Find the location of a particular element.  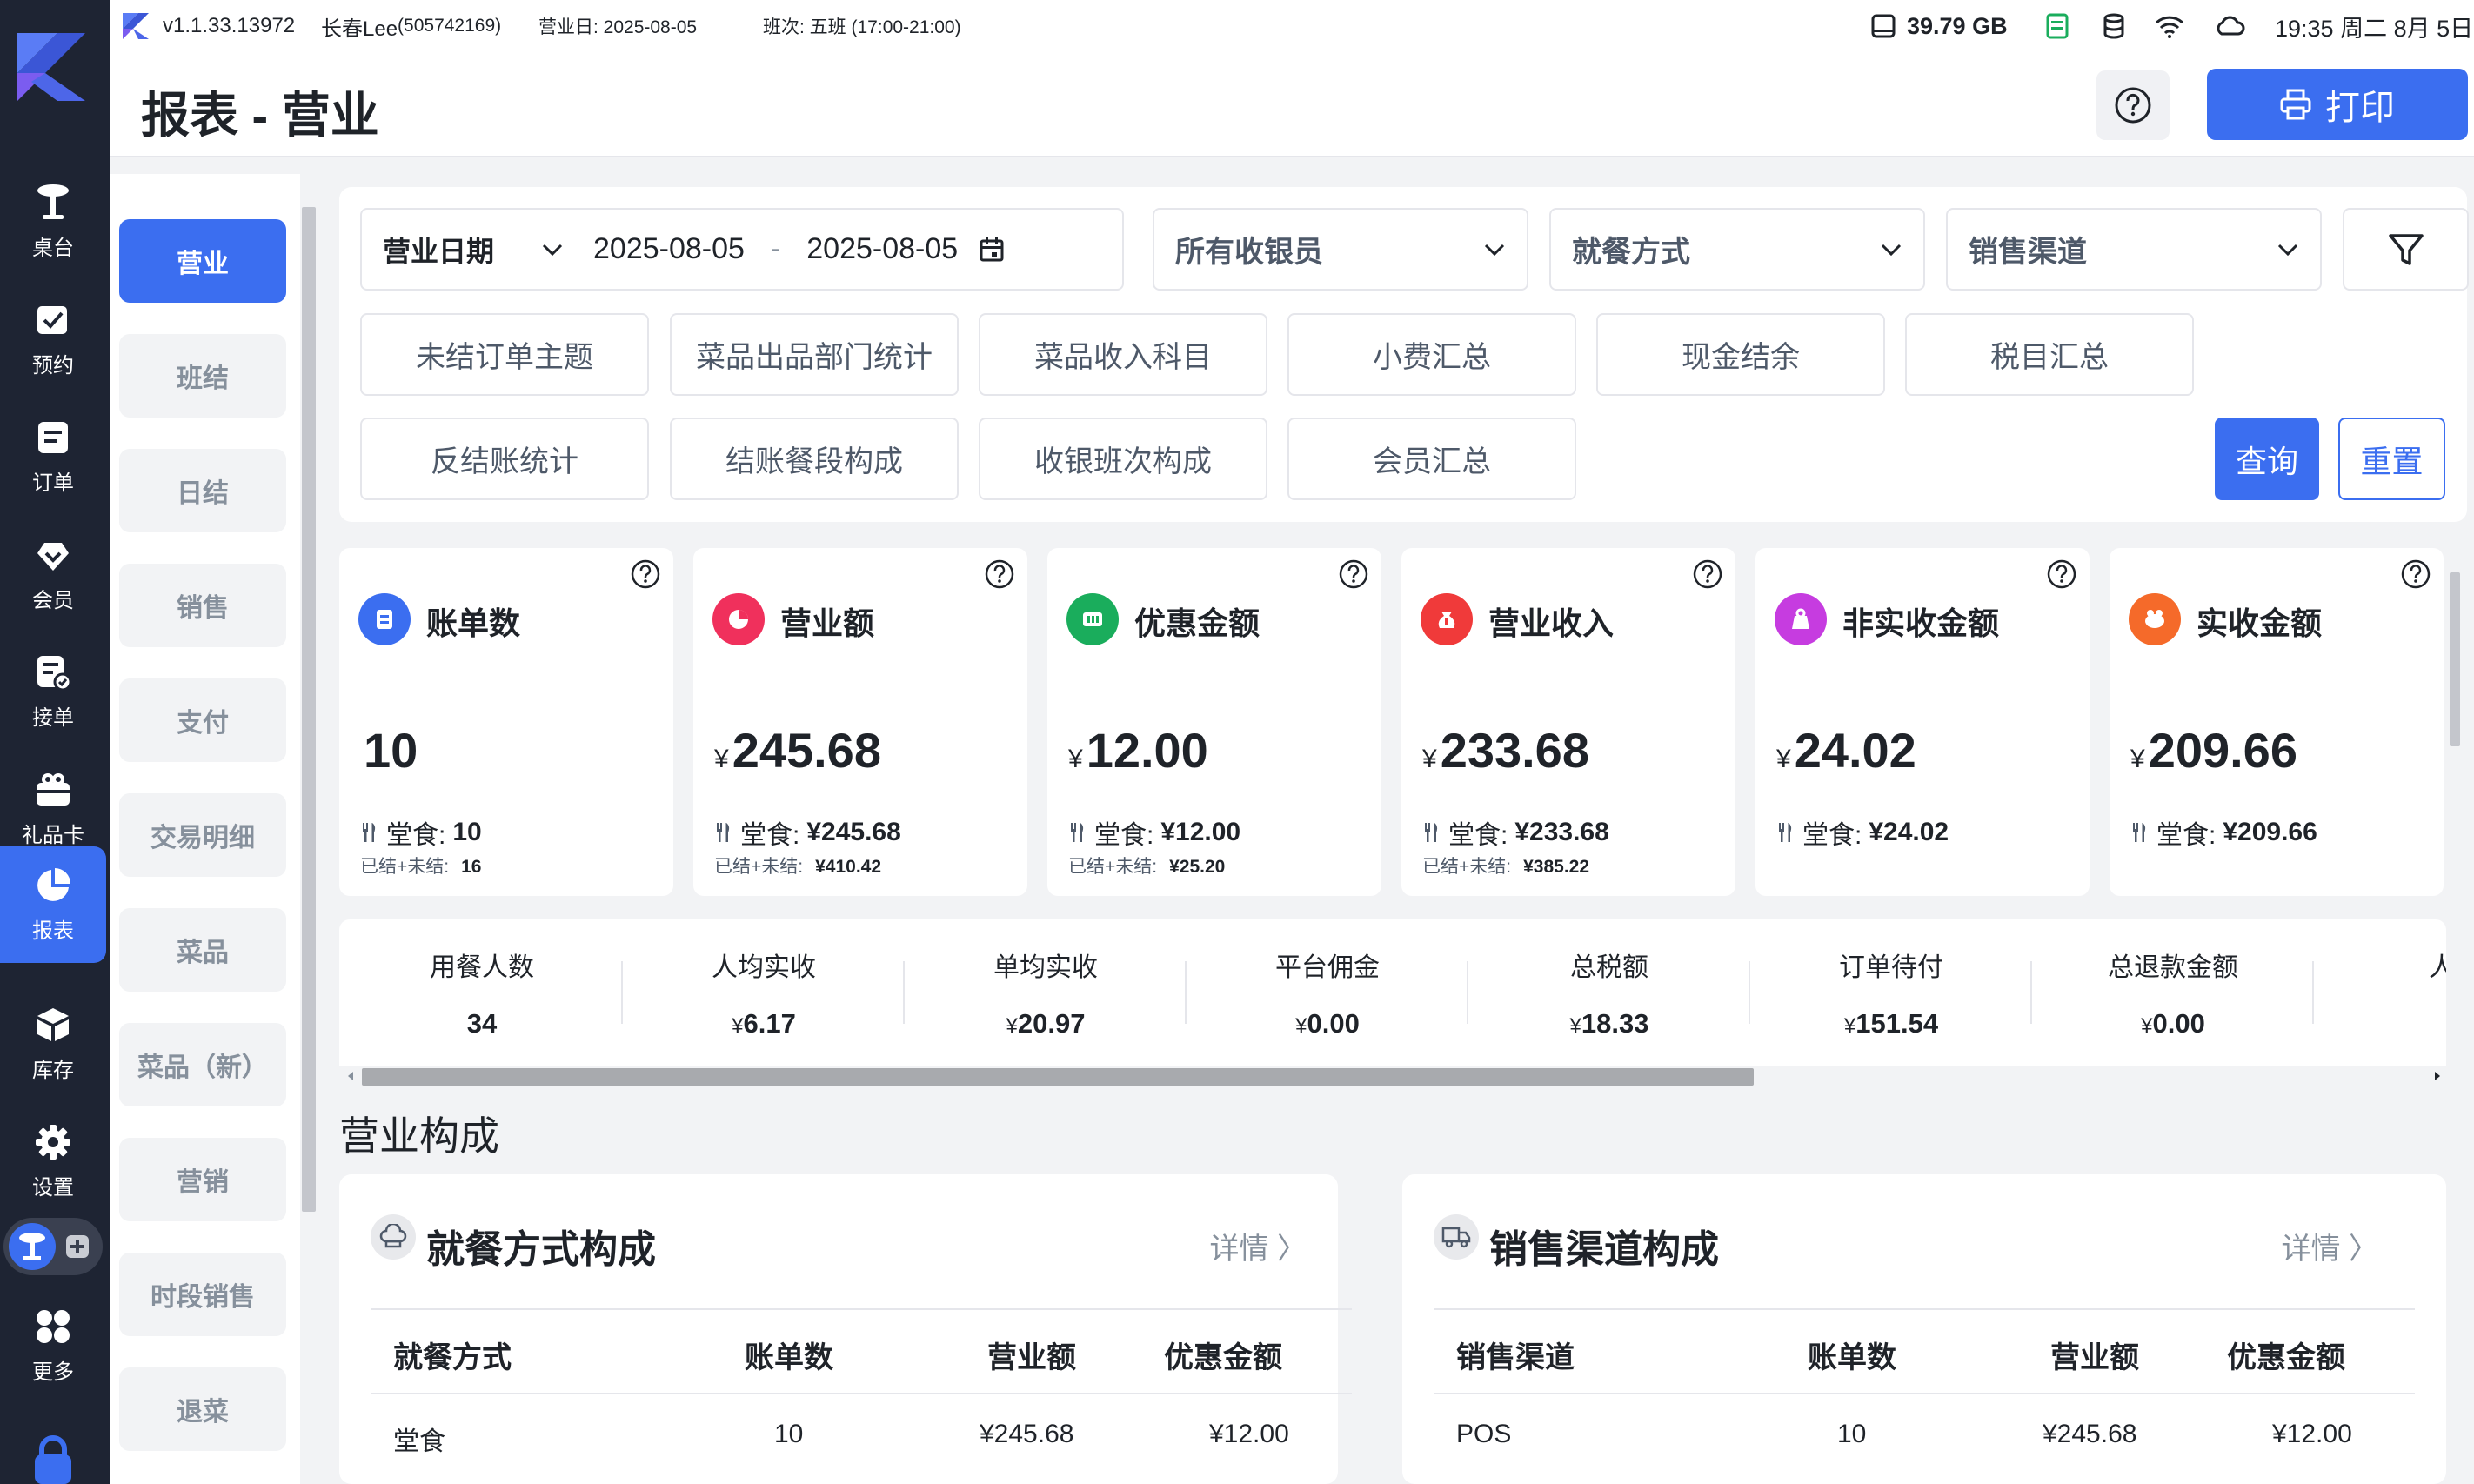

nav-label: 更多 is located at coordinates (53, 1372).